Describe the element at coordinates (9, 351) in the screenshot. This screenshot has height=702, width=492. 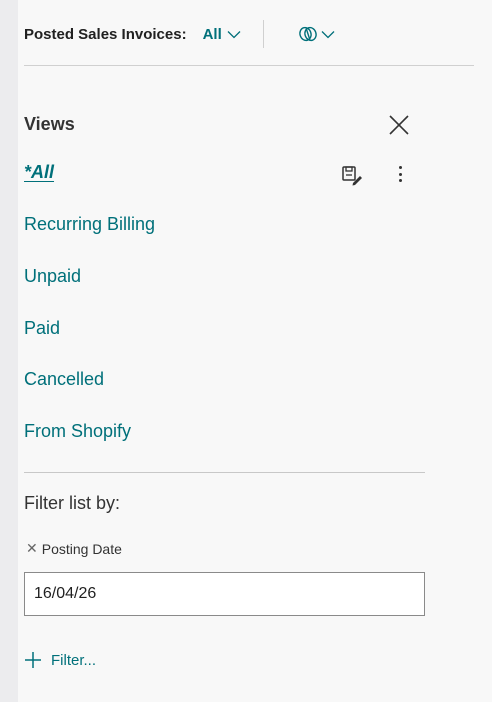
I see `left-edge-strip` at that location.